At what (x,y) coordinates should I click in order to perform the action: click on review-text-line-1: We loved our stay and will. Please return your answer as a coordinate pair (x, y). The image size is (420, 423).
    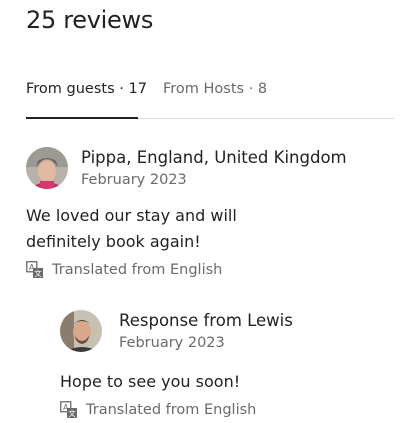
    Looking at the image, I should click on (131, 215).